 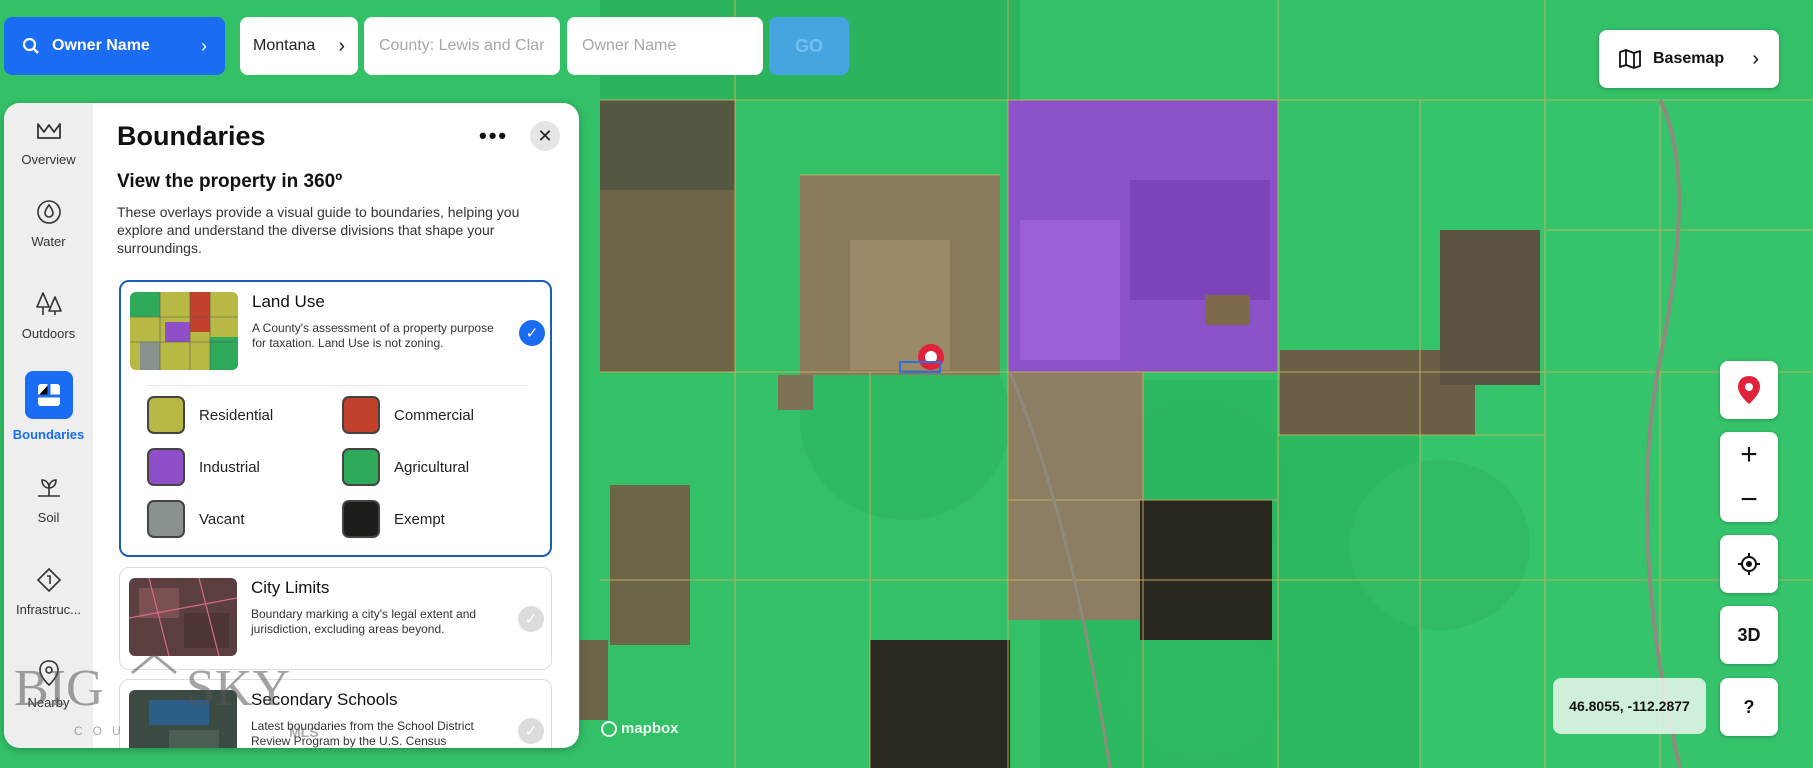 I want to click on sidebar-item-boundaries: Boundaries, so click(x=48, y=406).